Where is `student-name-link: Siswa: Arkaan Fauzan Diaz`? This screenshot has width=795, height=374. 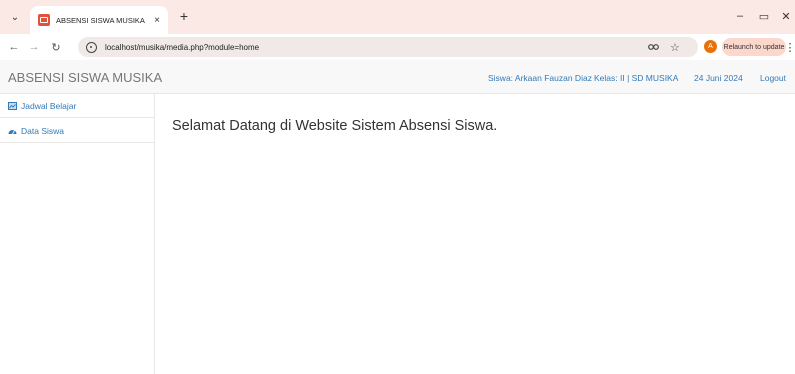 student-name-link: Siswa: Arkaan Fauzan Diaz is located at coordinates (540, 78).